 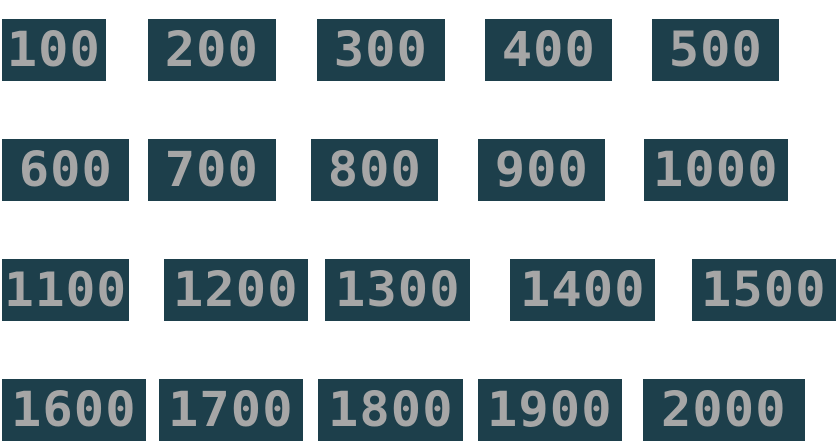 I want to click on score-value: 300, so click(x=381, y=50).